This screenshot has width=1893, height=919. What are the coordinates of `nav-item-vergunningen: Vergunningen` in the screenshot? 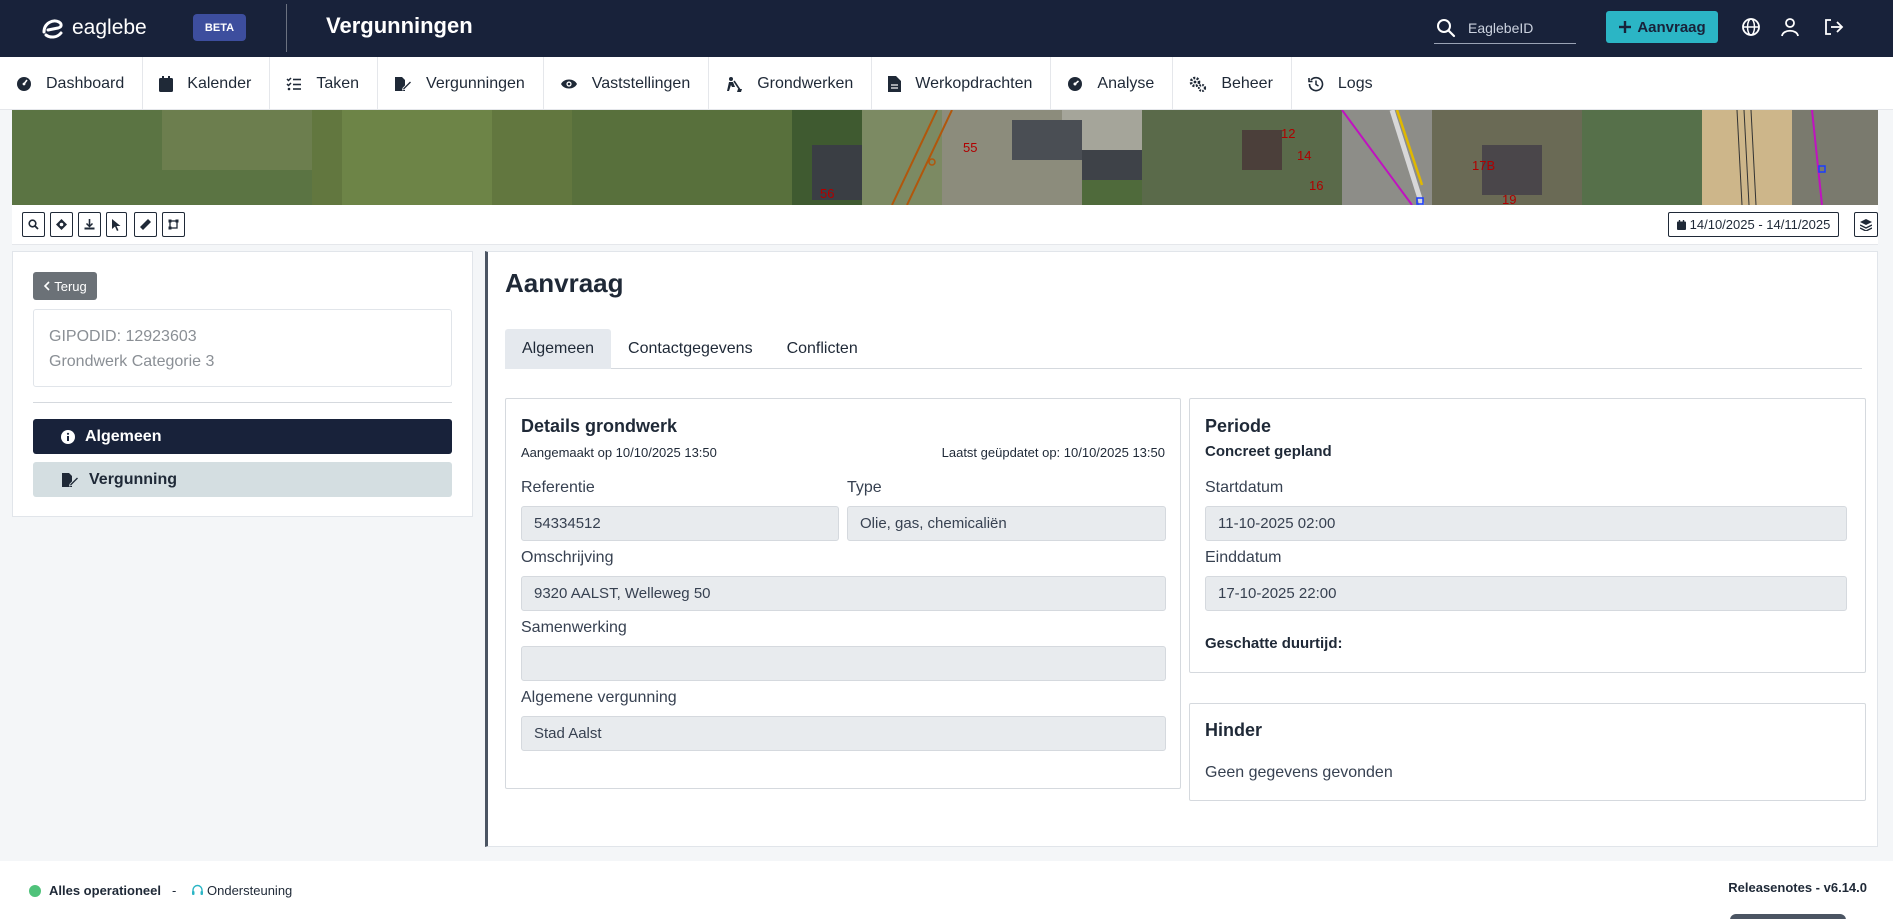 It's located at (461, 83).